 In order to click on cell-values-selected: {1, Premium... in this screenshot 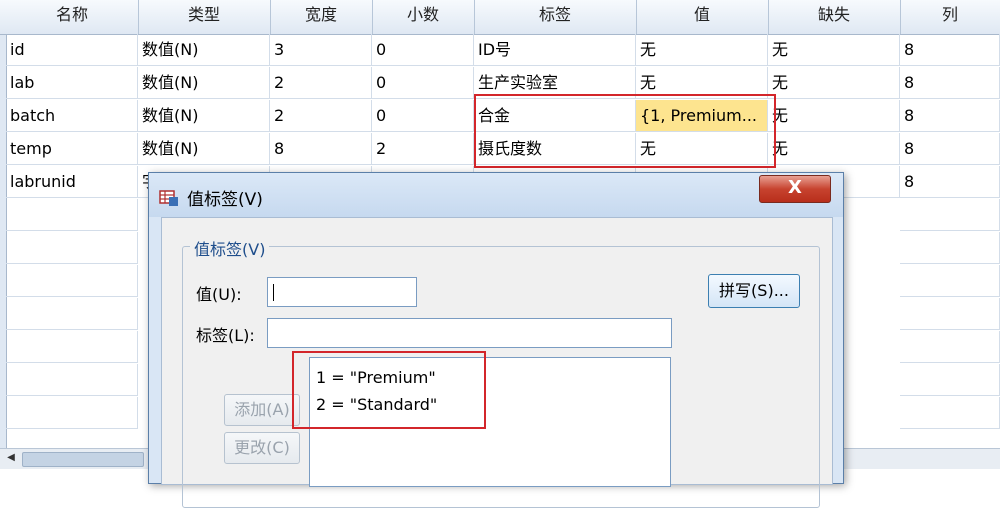, I will do `click(702, 116)`.